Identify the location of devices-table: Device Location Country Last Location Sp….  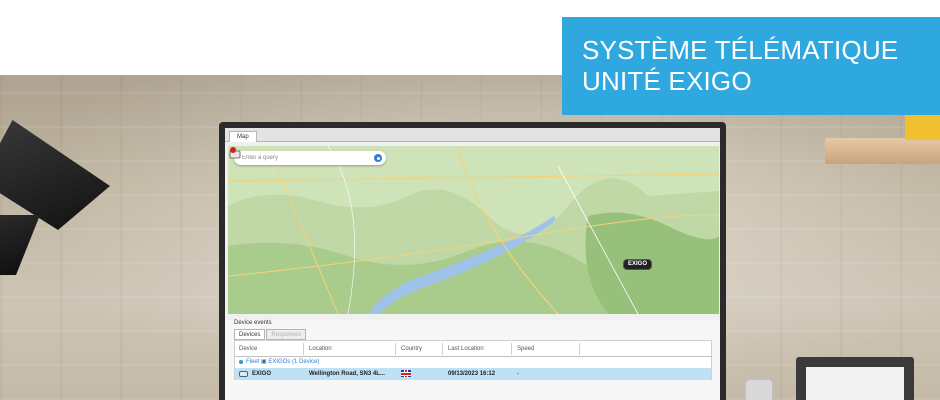
(473, 360).